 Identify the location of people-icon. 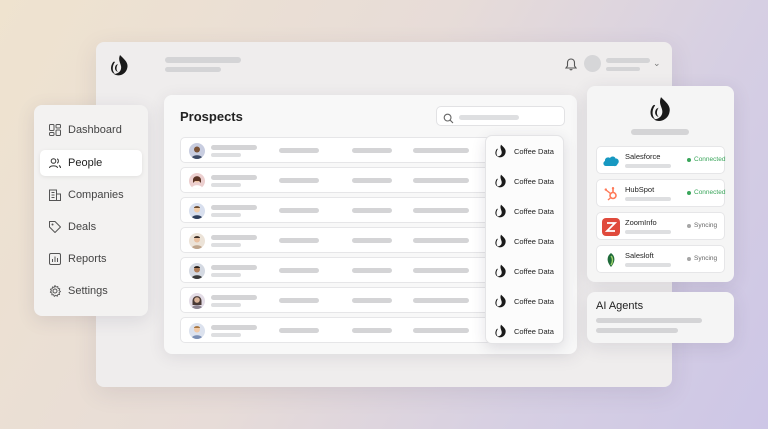
(55, 163).